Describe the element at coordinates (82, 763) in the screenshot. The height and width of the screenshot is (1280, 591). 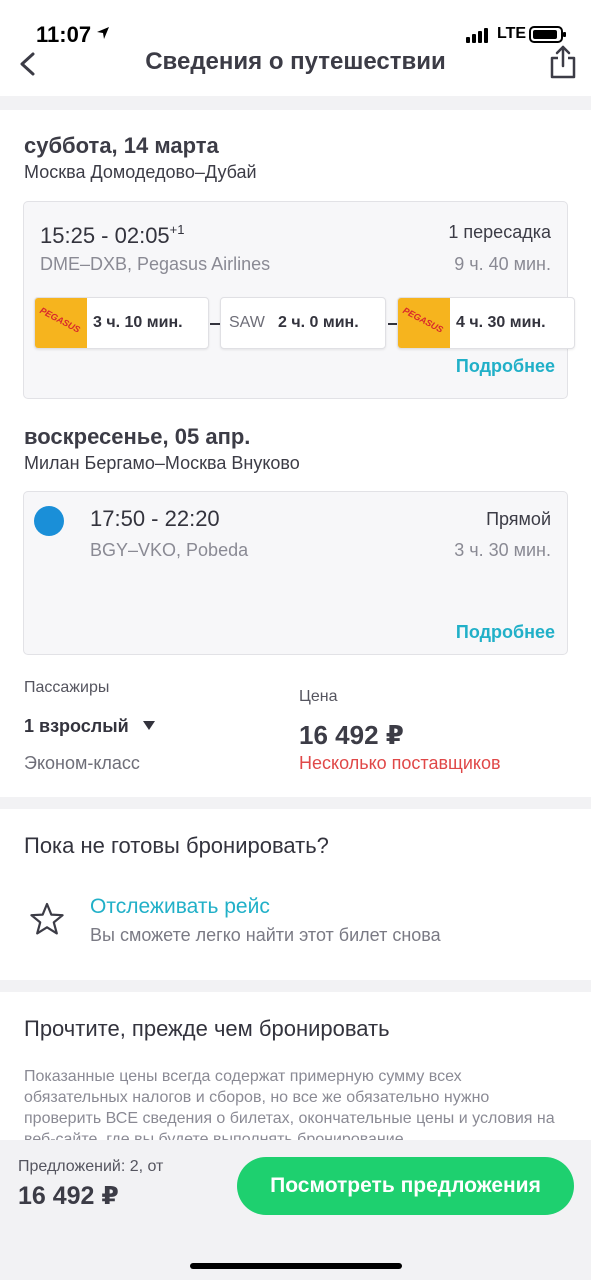
I see `cabin-class: Эконом-класс` at that location.